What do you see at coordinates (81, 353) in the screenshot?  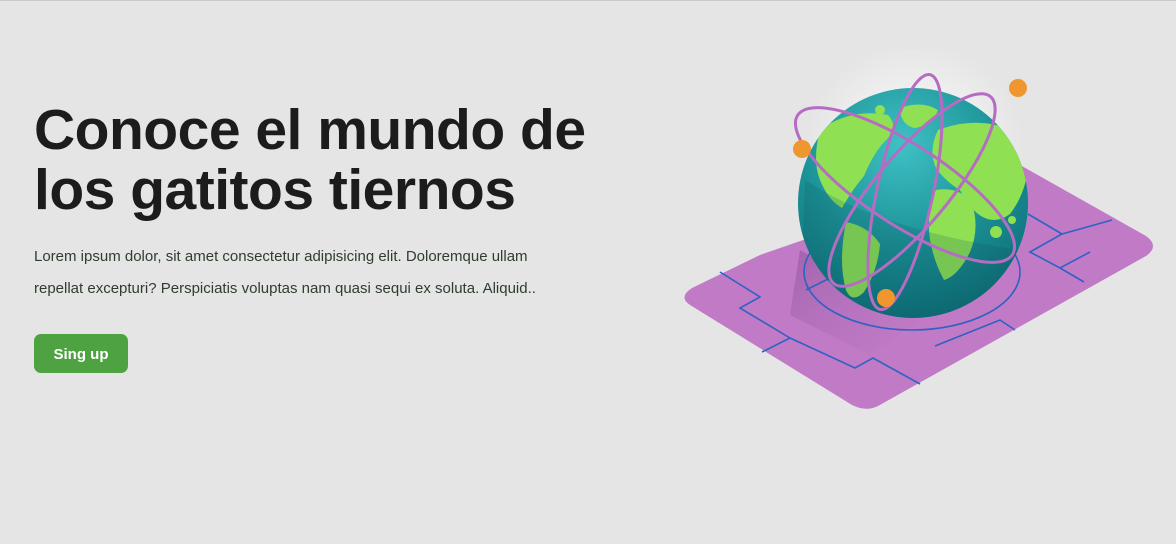 I see `signup-button: Sing up` at bounding box center [81, 353].